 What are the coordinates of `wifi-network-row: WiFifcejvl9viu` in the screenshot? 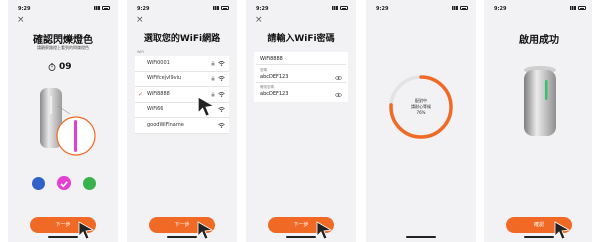 It's located at (182, 79).